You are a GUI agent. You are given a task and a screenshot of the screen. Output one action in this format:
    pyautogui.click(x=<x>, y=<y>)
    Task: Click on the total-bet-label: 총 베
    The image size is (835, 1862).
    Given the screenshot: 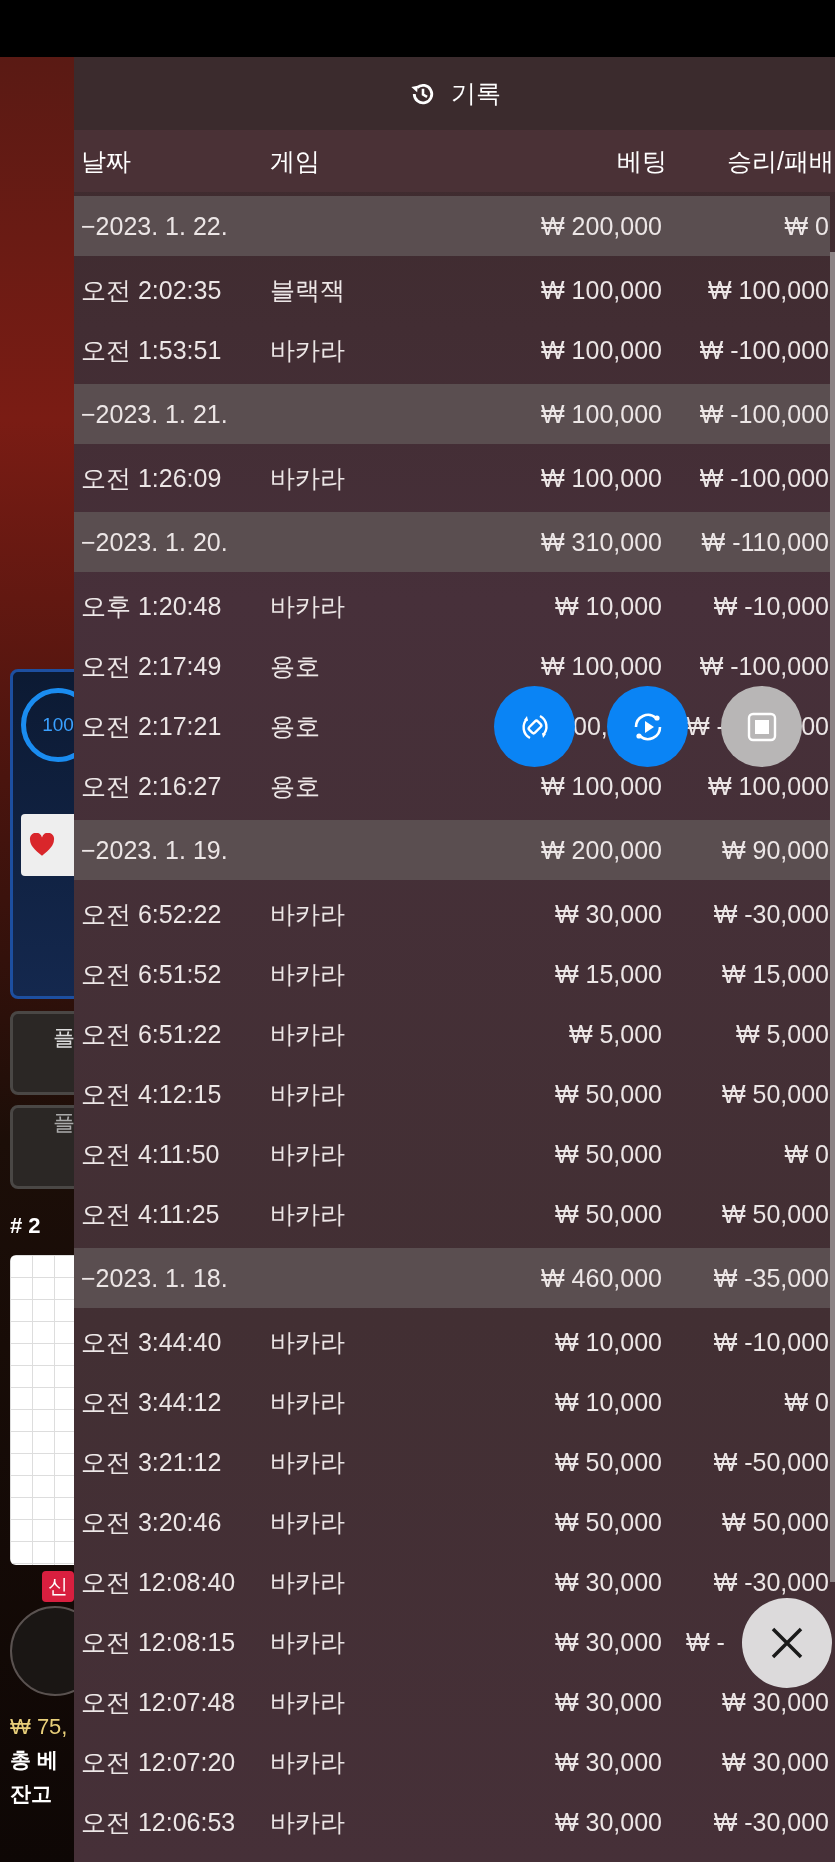 What is the action you would take?
    pyautogui.click(x=34, y=1760)
    